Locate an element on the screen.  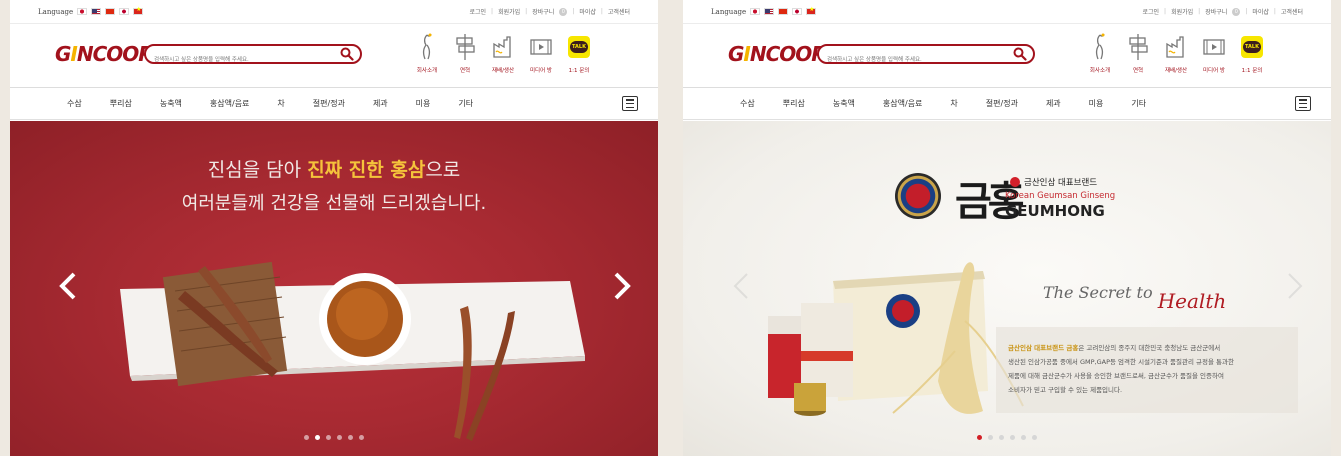
top-links: 로그인 | 회원가입 | 장바구니 0 | 마이샵 | 고객센터 is located at coordinates (549, 11).